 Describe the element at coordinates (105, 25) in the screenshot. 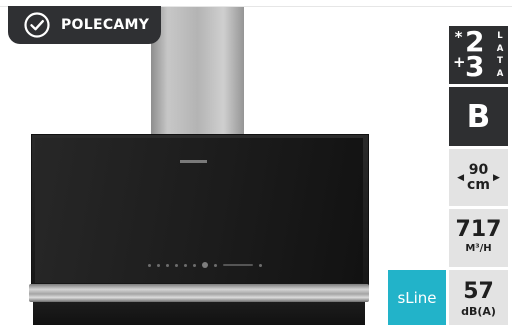

I see `recommended-label: POLECAMY` at that location.